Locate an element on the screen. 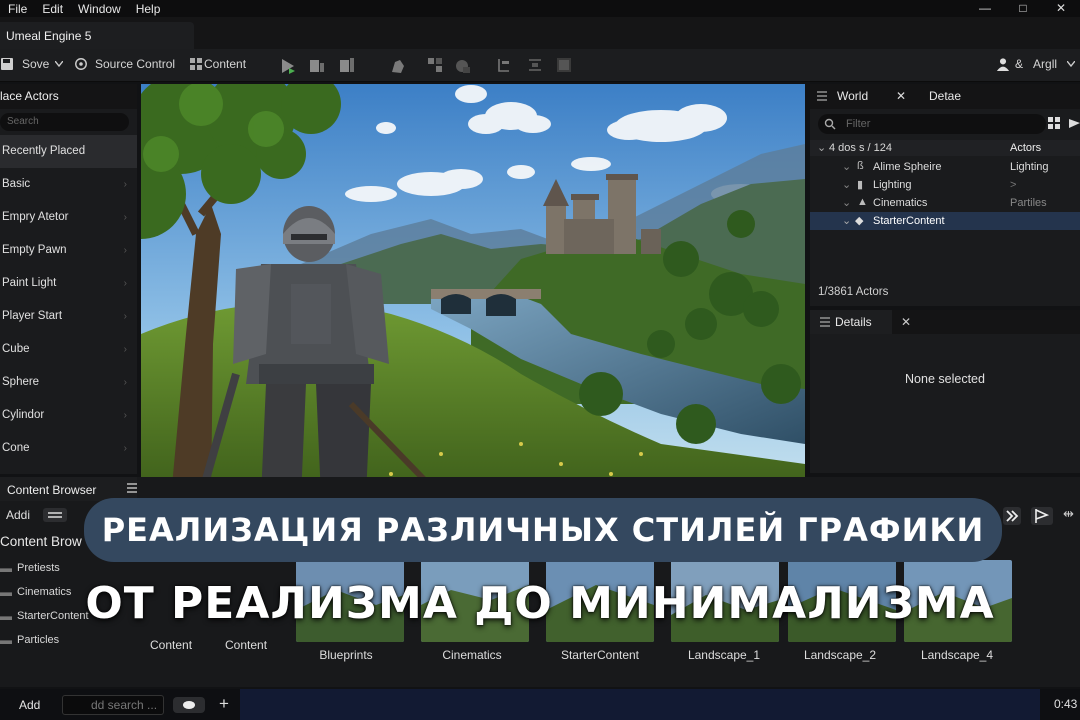 Image resolution: width=1080 pixels, height=720 pixels. forward-icon is located at coordinates (1012, 516).